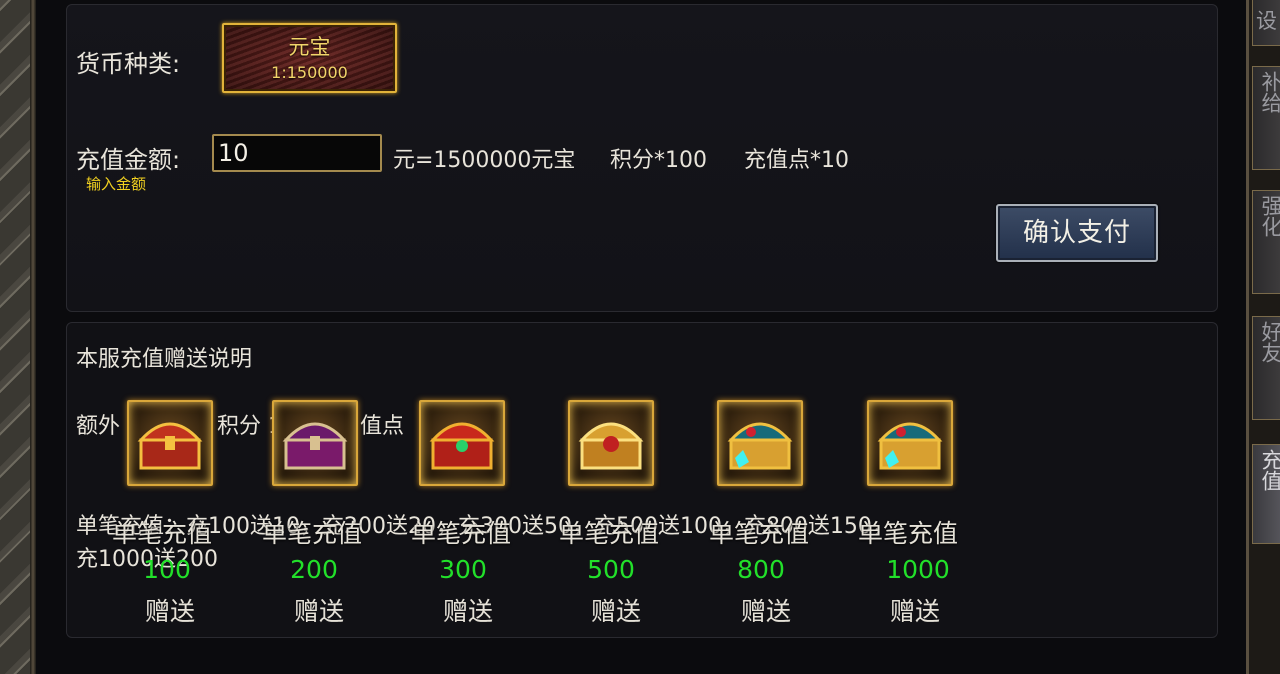 The height and width of the screenshot is (674, 1280). Describe the element at coordinates (1269, 216) in the screenshot. I see `tab-label: 强化` at that location.